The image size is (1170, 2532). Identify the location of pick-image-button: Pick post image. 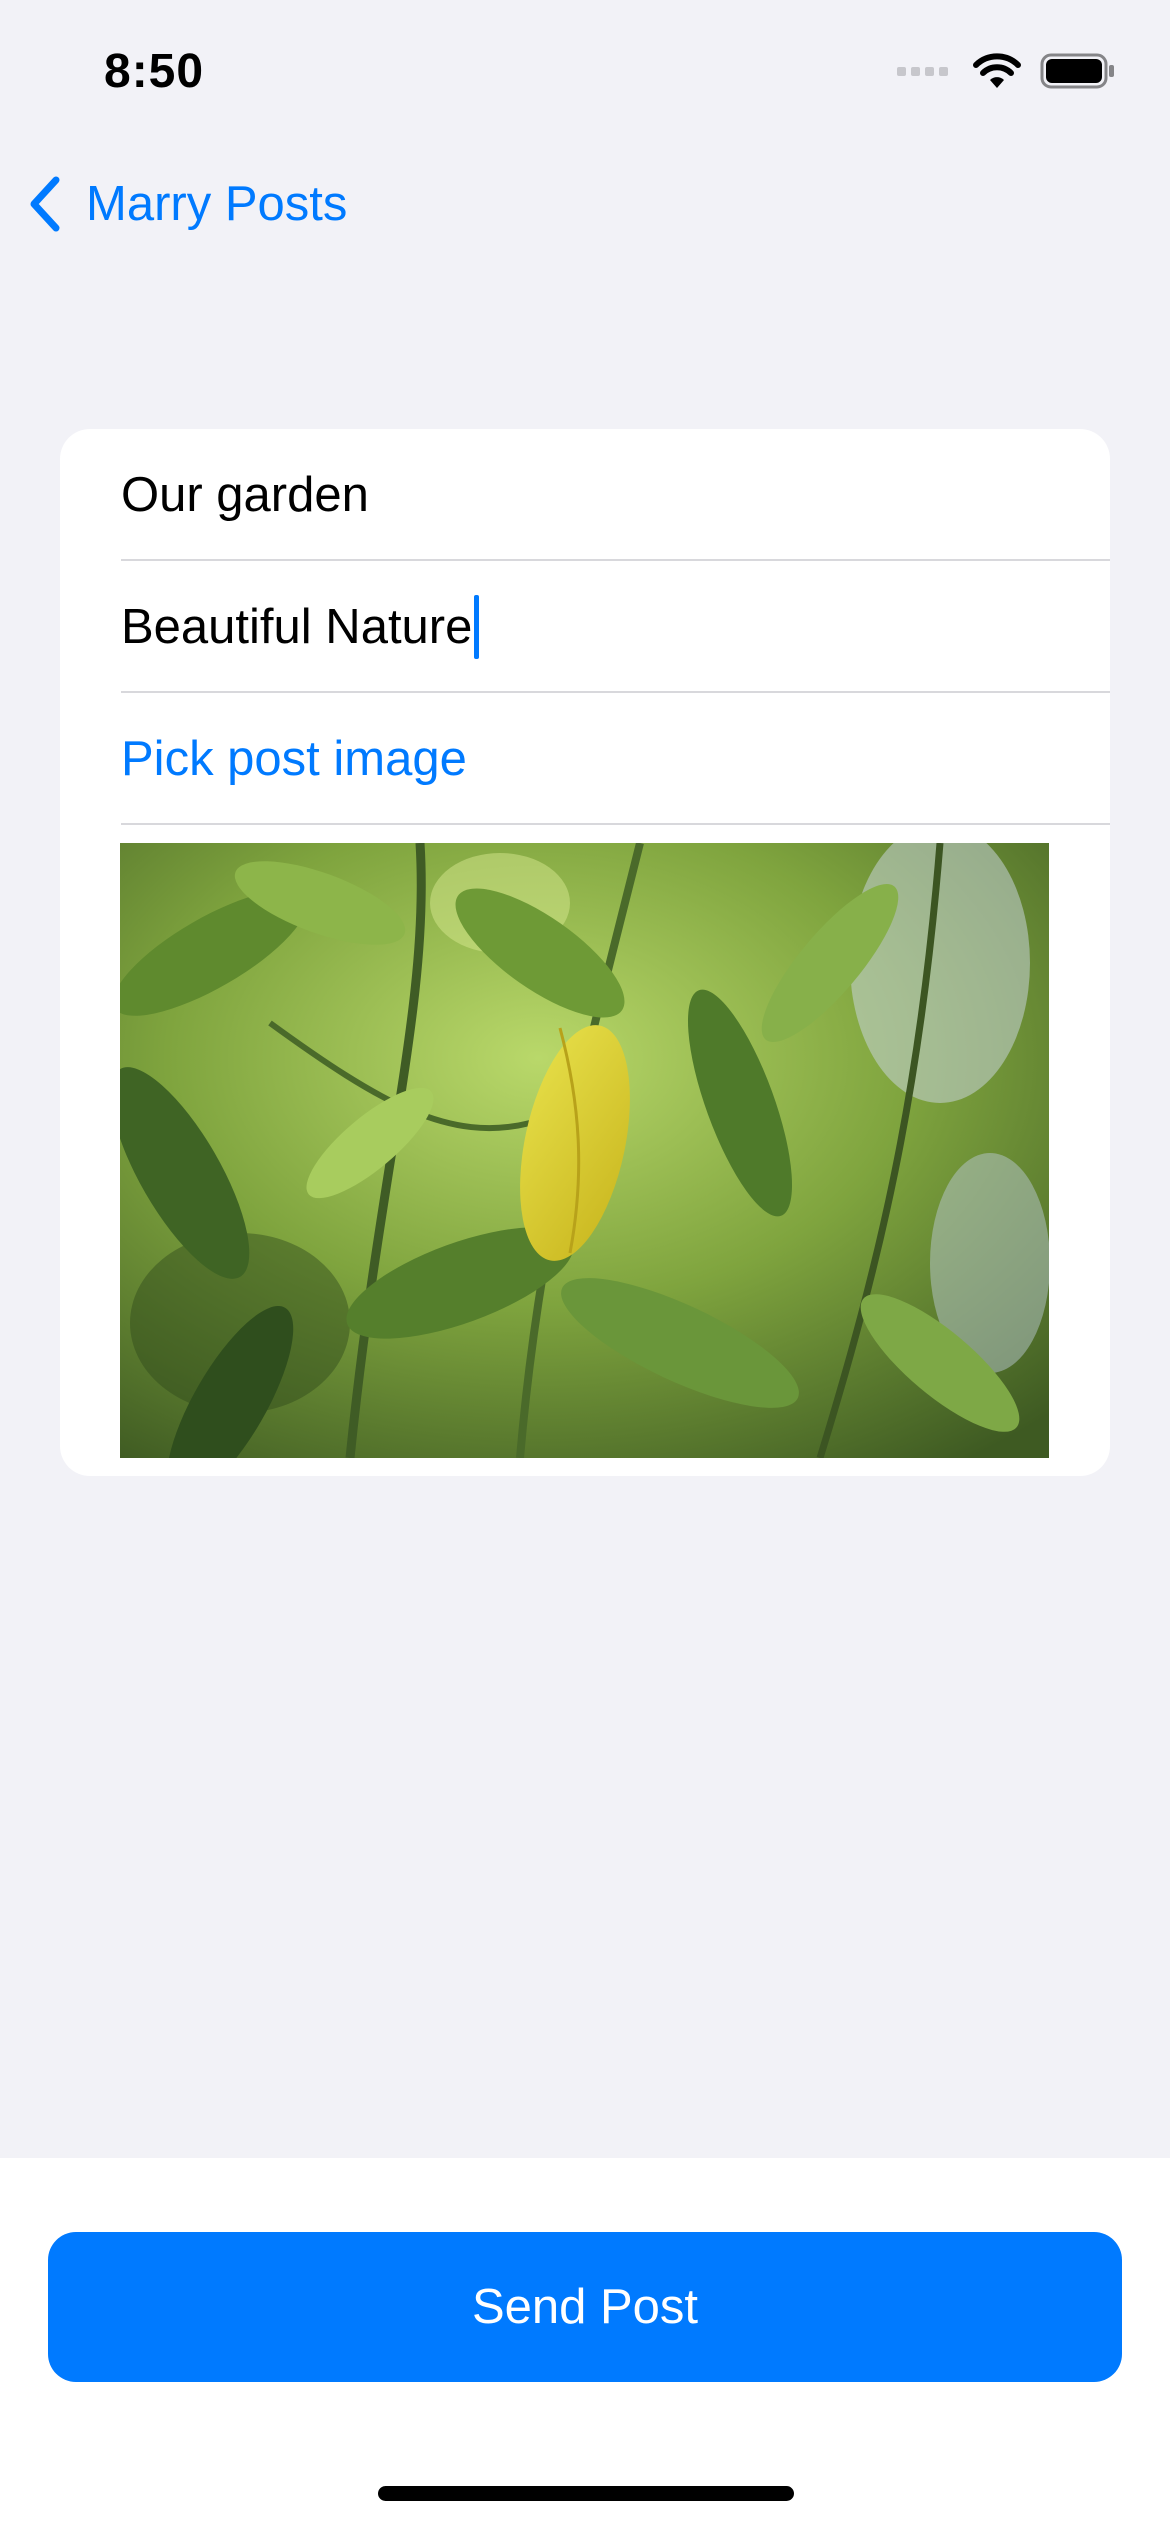
(615, 759).